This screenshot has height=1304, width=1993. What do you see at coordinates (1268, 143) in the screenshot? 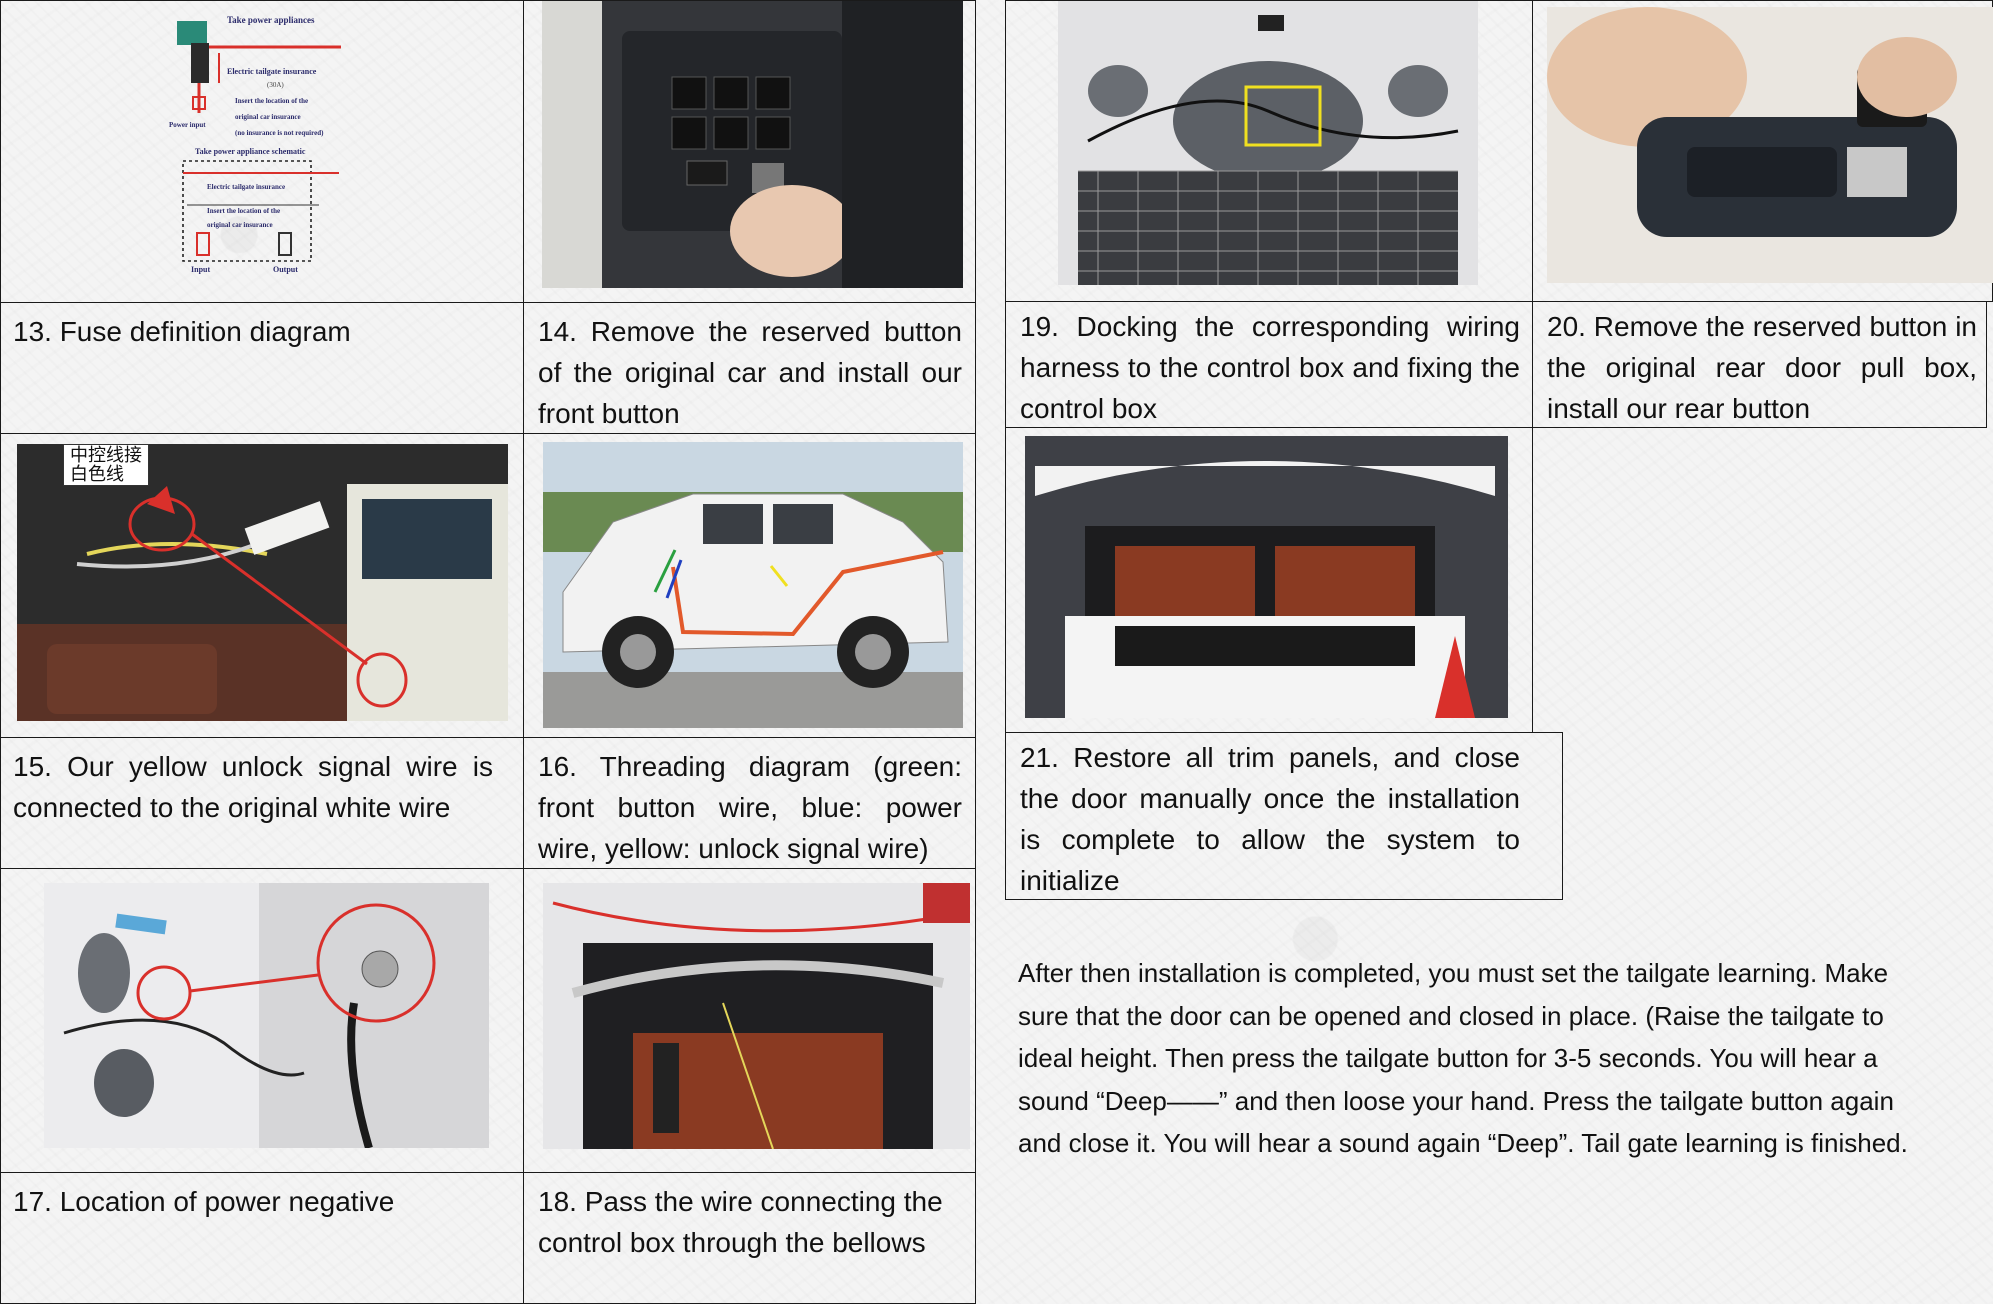
I see `photo-control-box-wiring` at bounding box center [1268, 143].